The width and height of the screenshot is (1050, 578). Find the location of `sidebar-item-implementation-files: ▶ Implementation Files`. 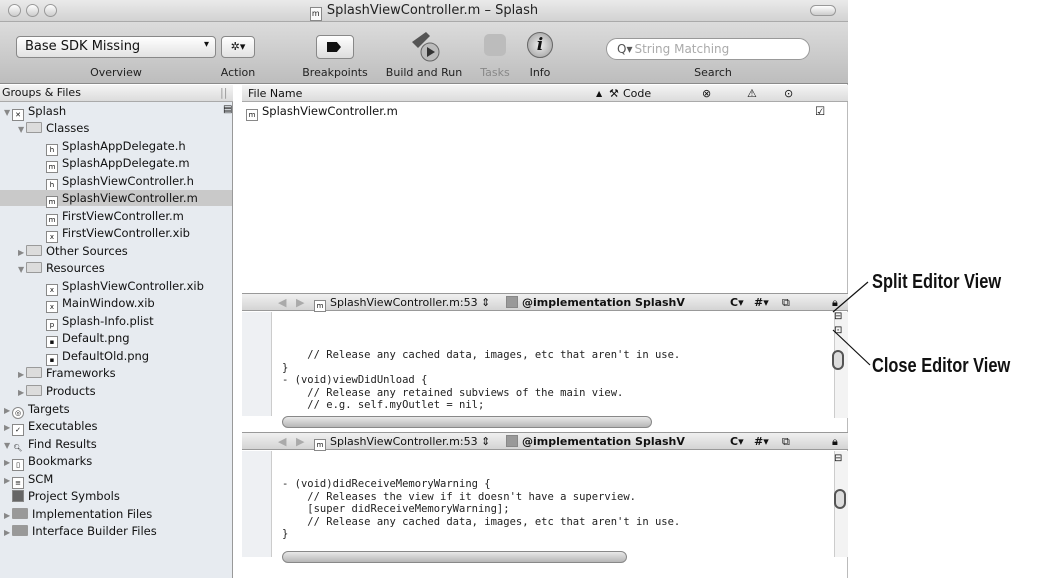

sidebar-item-implementation-files: ▶ Implementation Files is located at coordinates (78, 514).